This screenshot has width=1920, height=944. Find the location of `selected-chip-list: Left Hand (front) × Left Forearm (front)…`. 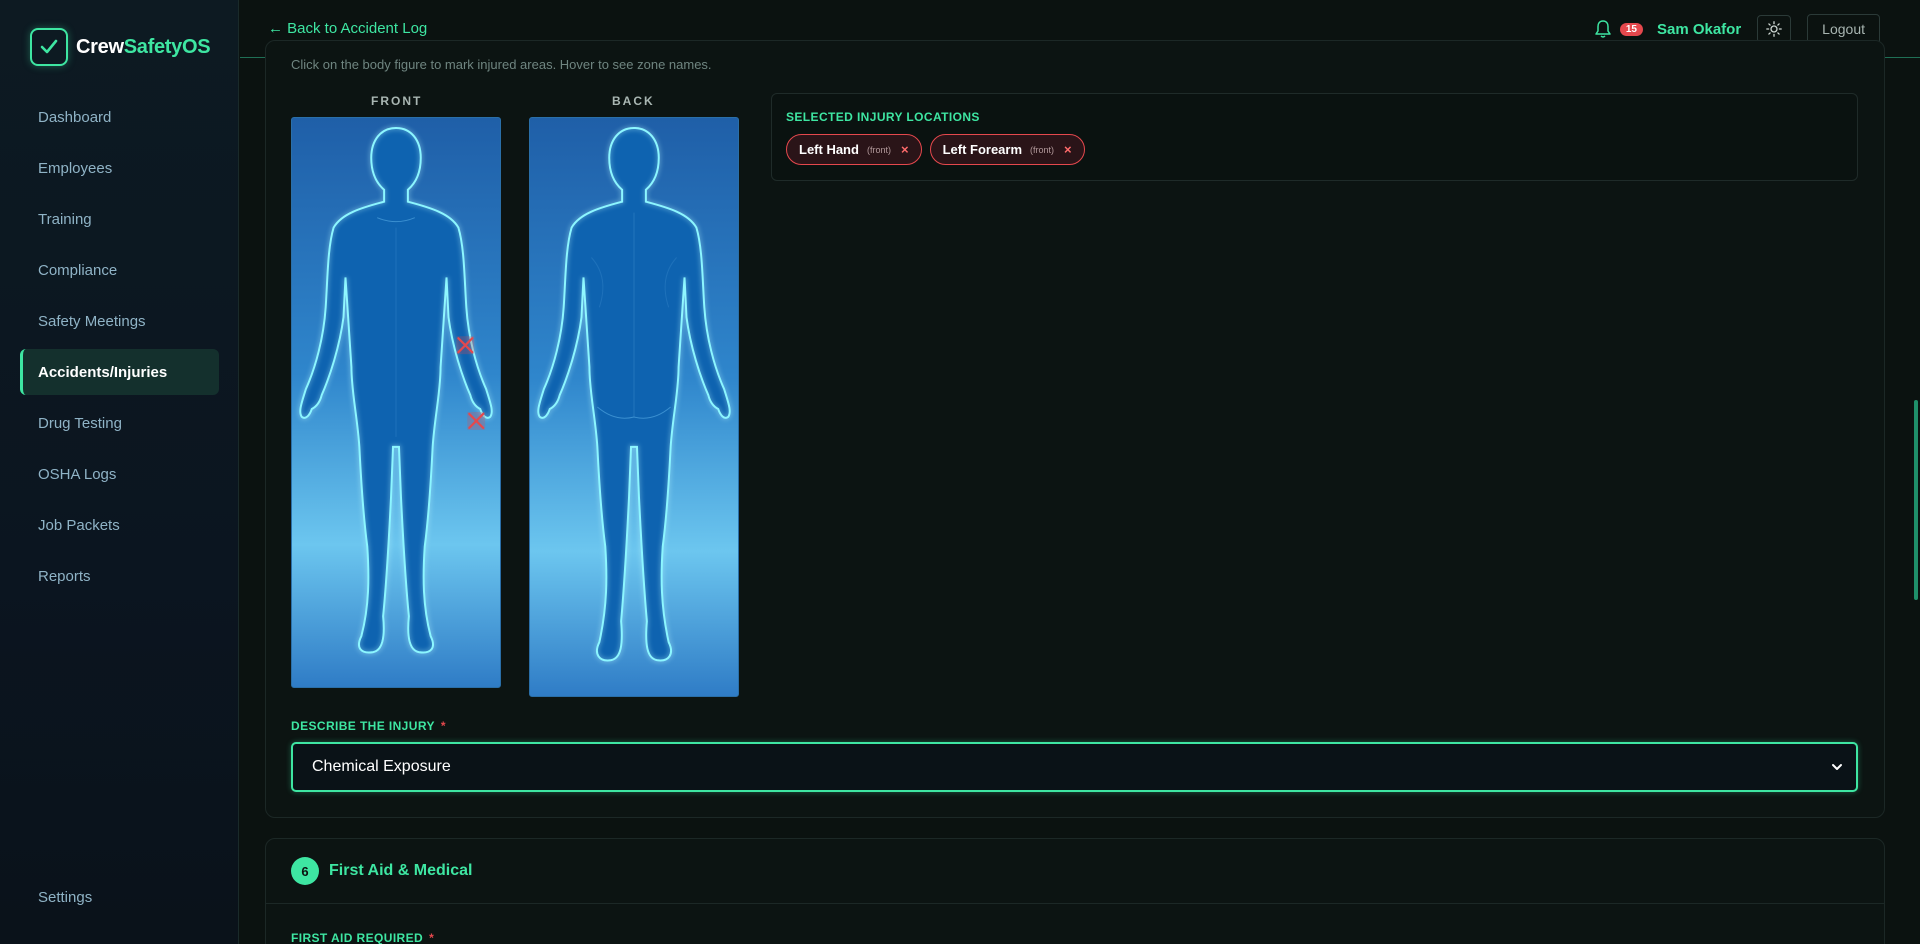

selected-chip-list: Left Hand (front) × Left Forearm (front)… is located at coordinates (939, 149).